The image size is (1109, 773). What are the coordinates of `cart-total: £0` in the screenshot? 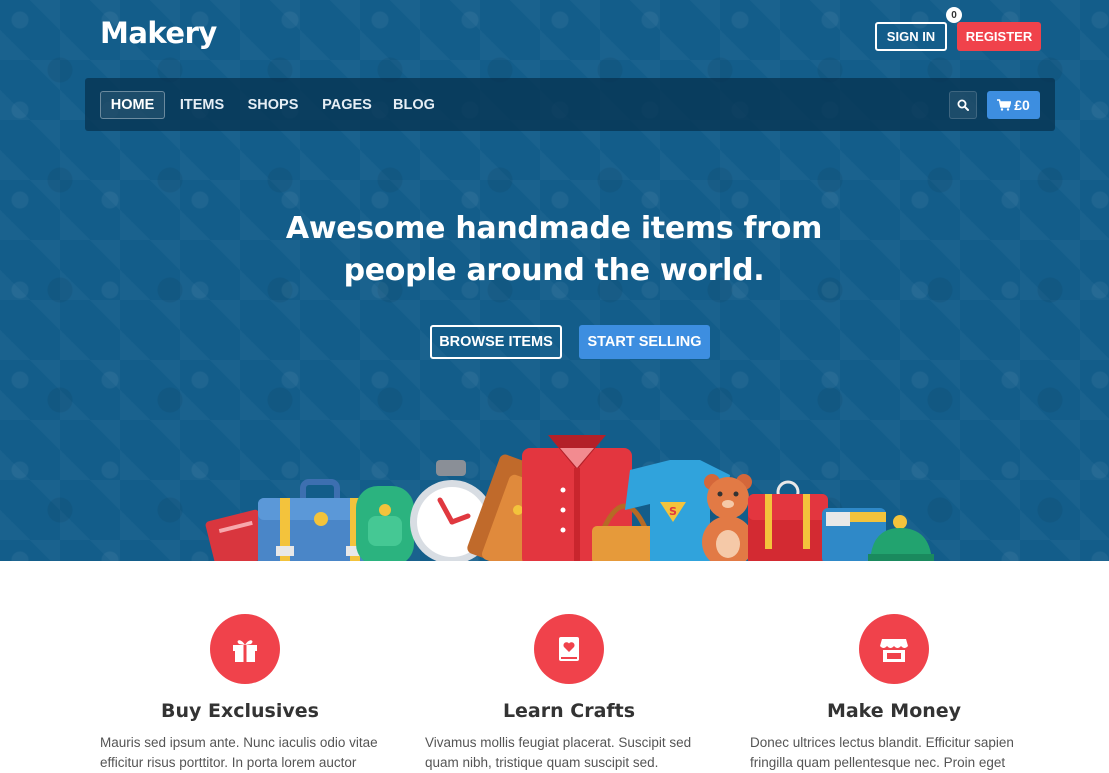 It's located at (1022, 105).